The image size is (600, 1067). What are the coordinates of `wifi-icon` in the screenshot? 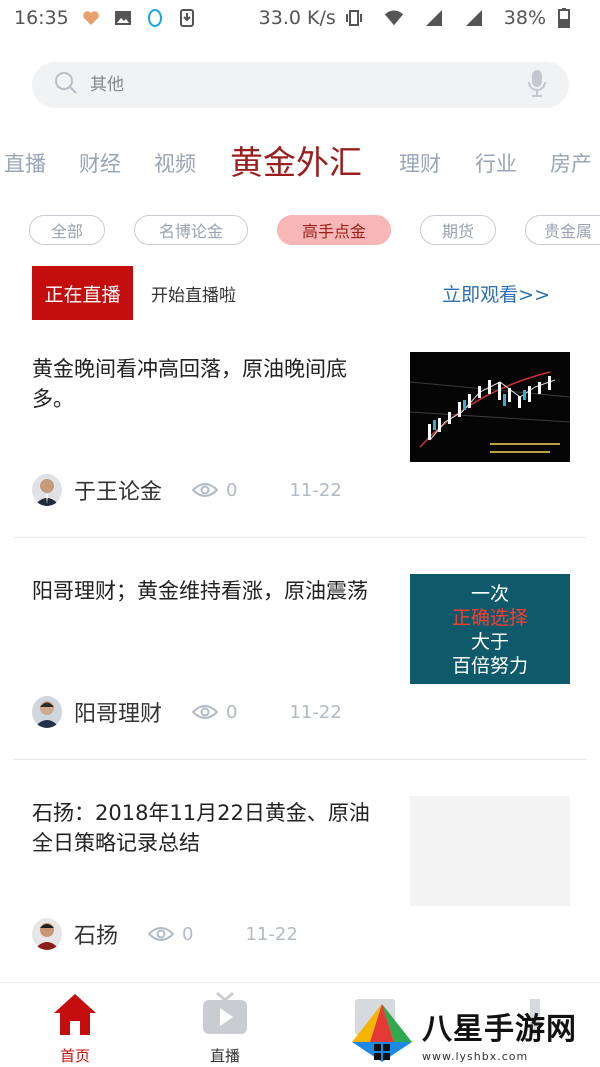 It's located at (394, 18).